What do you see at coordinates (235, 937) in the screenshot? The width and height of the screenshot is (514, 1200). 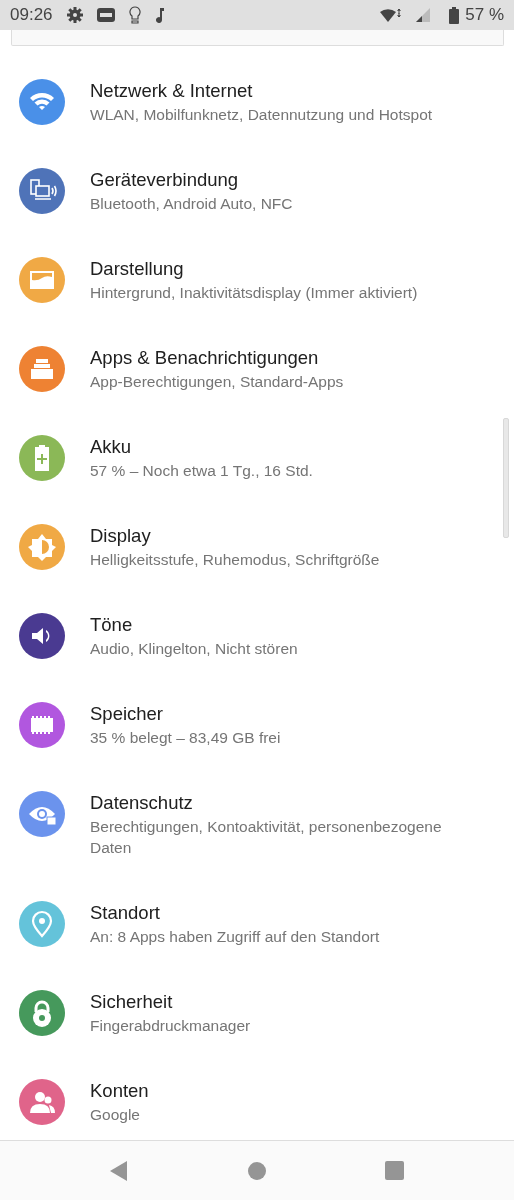 I see `item-subtitle: An: 8 Apps haben Zugriff auf den Standort` at bounding box center [235, 937].